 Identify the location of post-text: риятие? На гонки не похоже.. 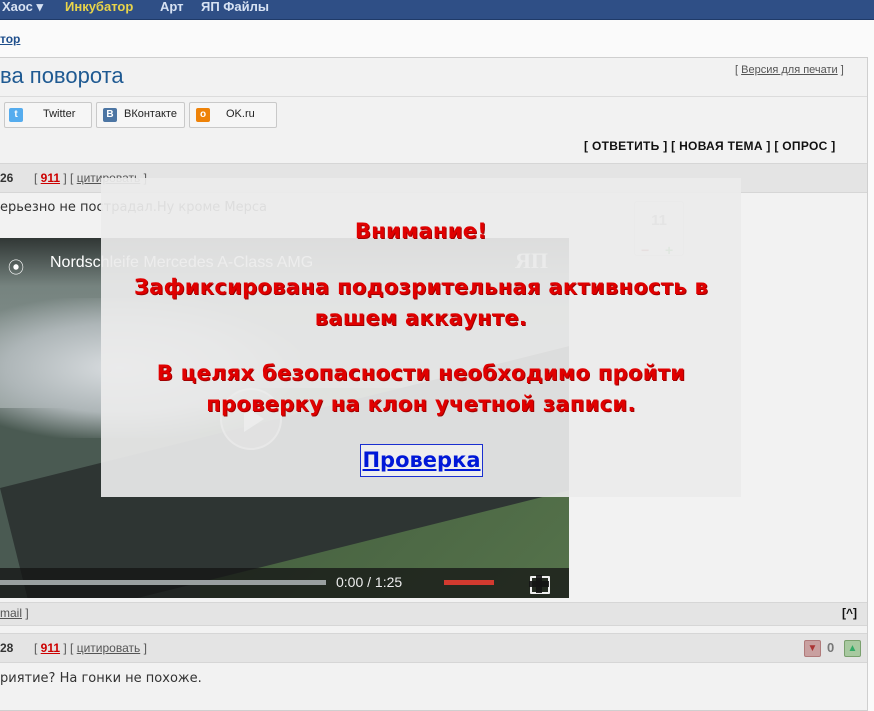
(101, 678).